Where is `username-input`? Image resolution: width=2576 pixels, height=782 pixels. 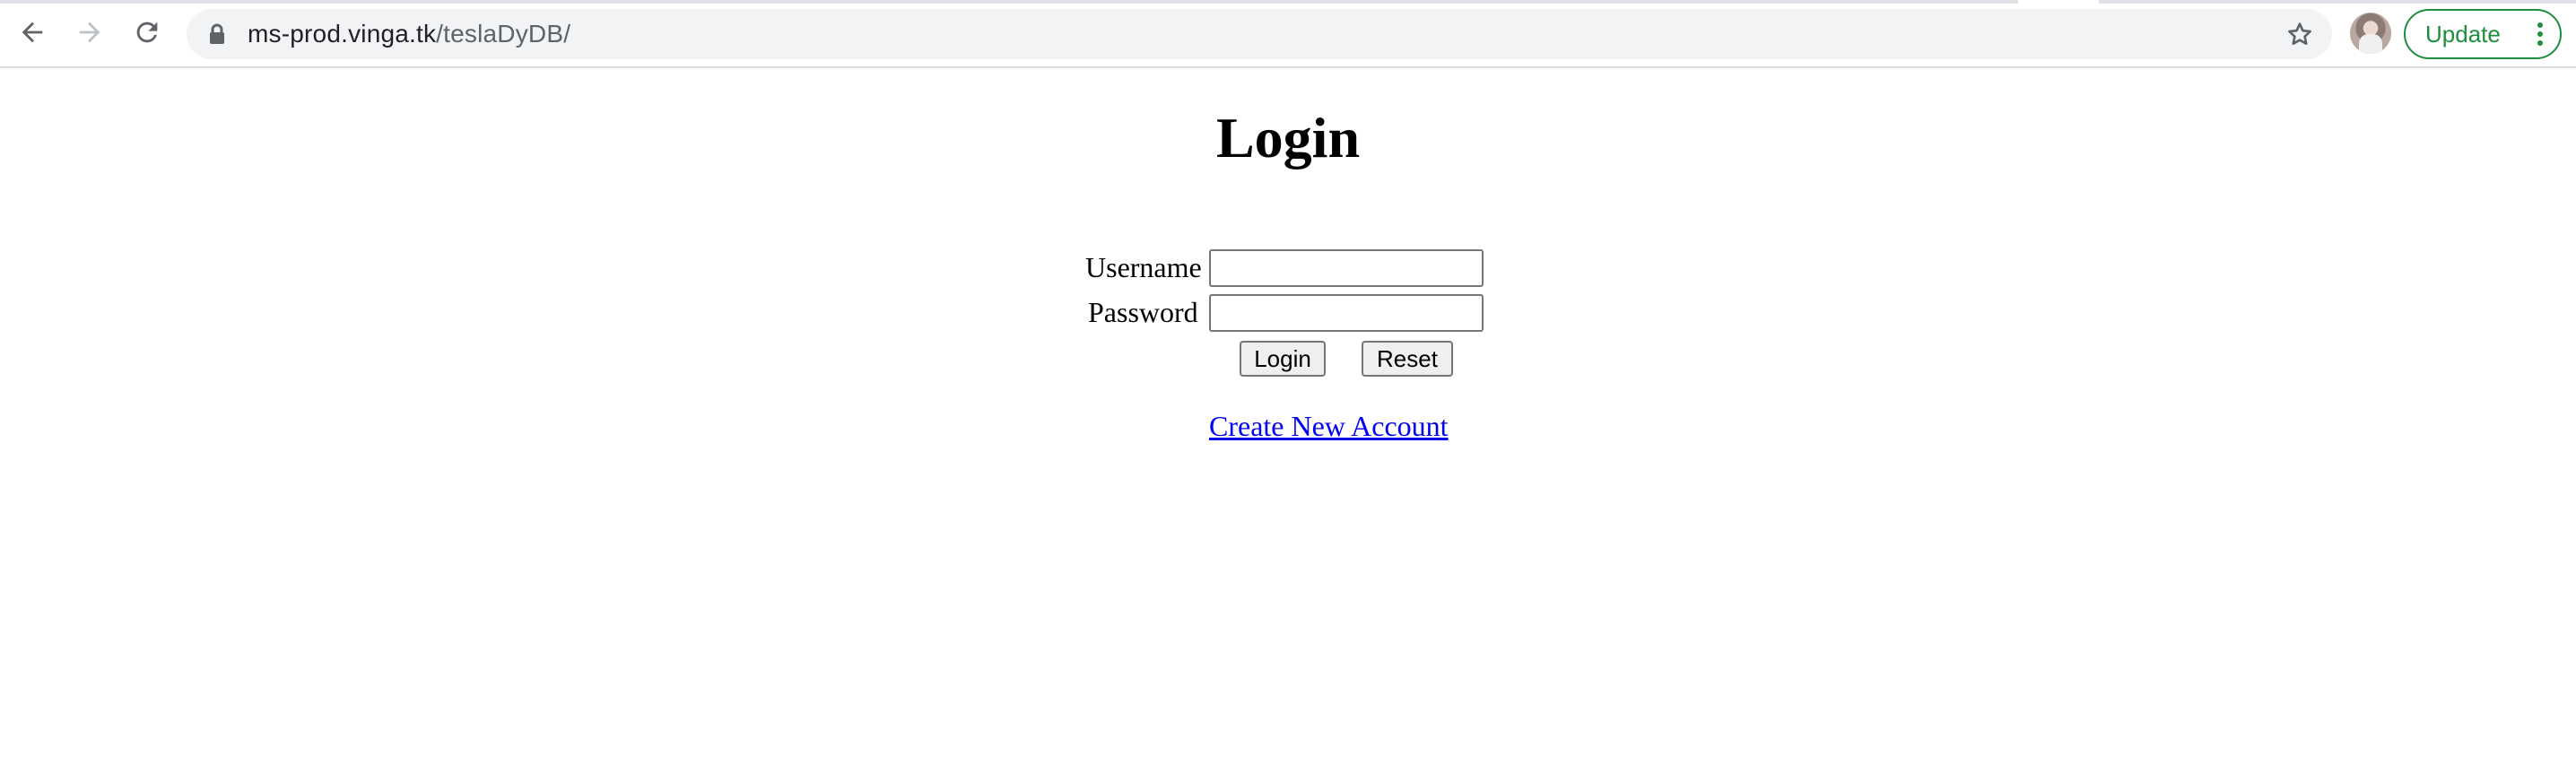
username-input is located at coordinates (1346, 268).